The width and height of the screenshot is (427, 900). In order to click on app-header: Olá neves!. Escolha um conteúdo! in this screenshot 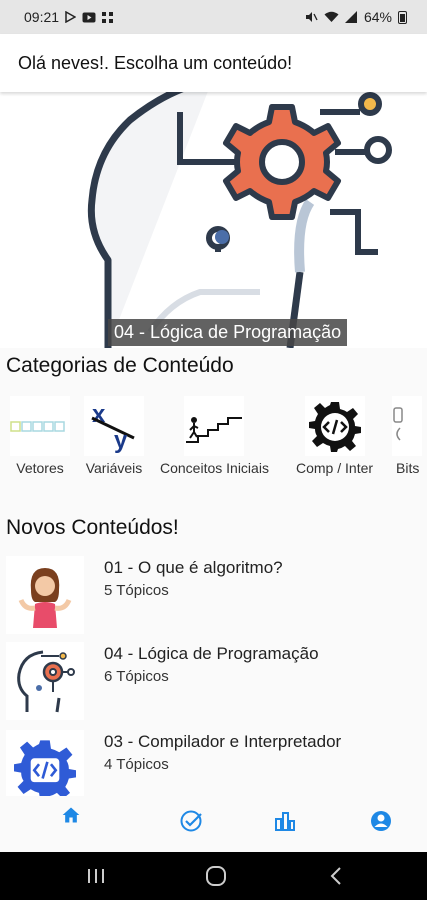, I will do `click(213, 63)`.